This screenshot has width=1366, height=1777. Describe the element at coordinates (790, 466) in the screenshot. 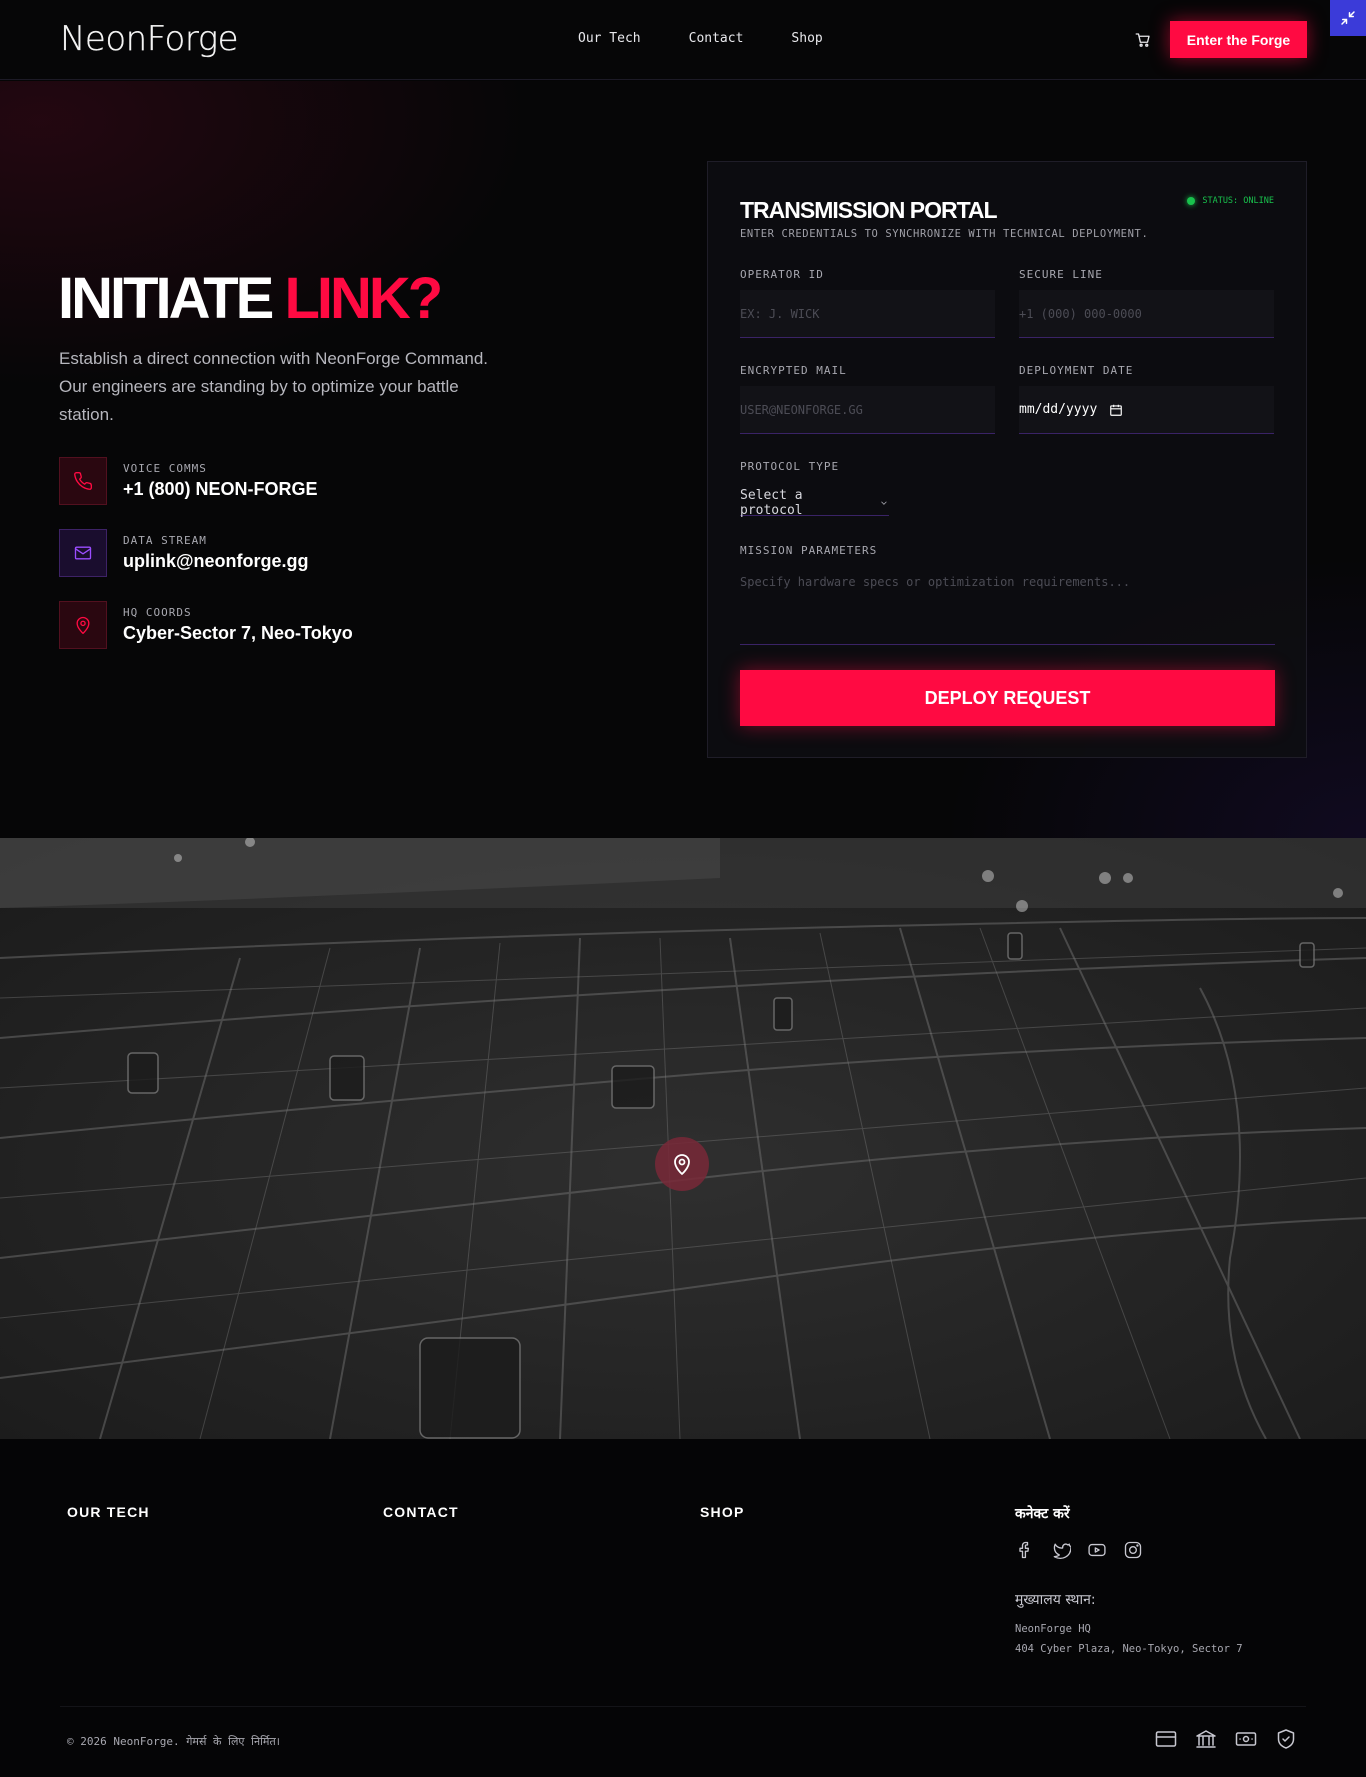

I see `protocol-type-label: PROTOCOL TYPE` at that location.